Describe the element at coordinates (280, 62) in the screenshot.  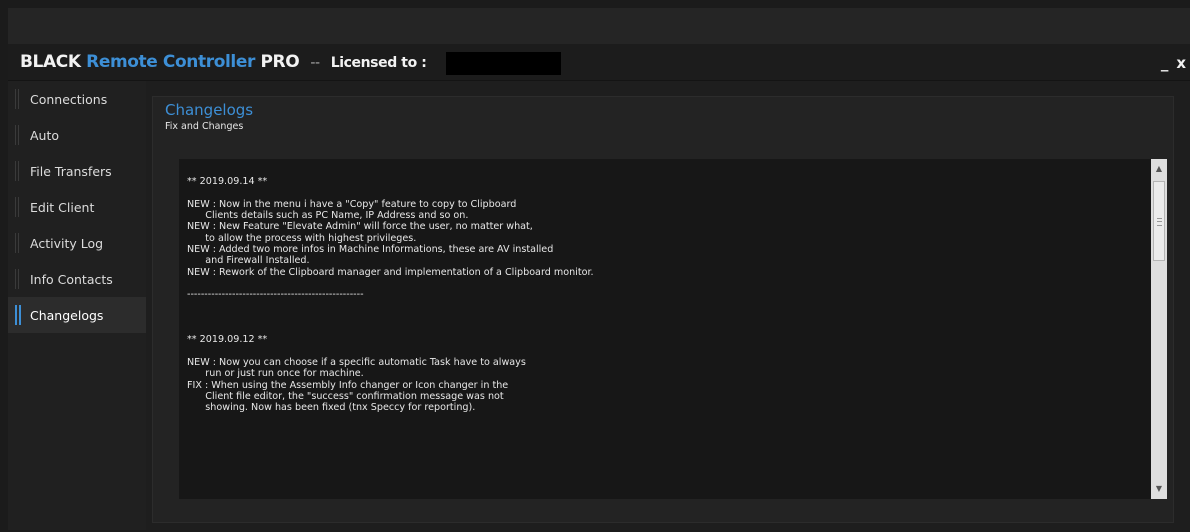
I see `title-pro: PRO` at that location.